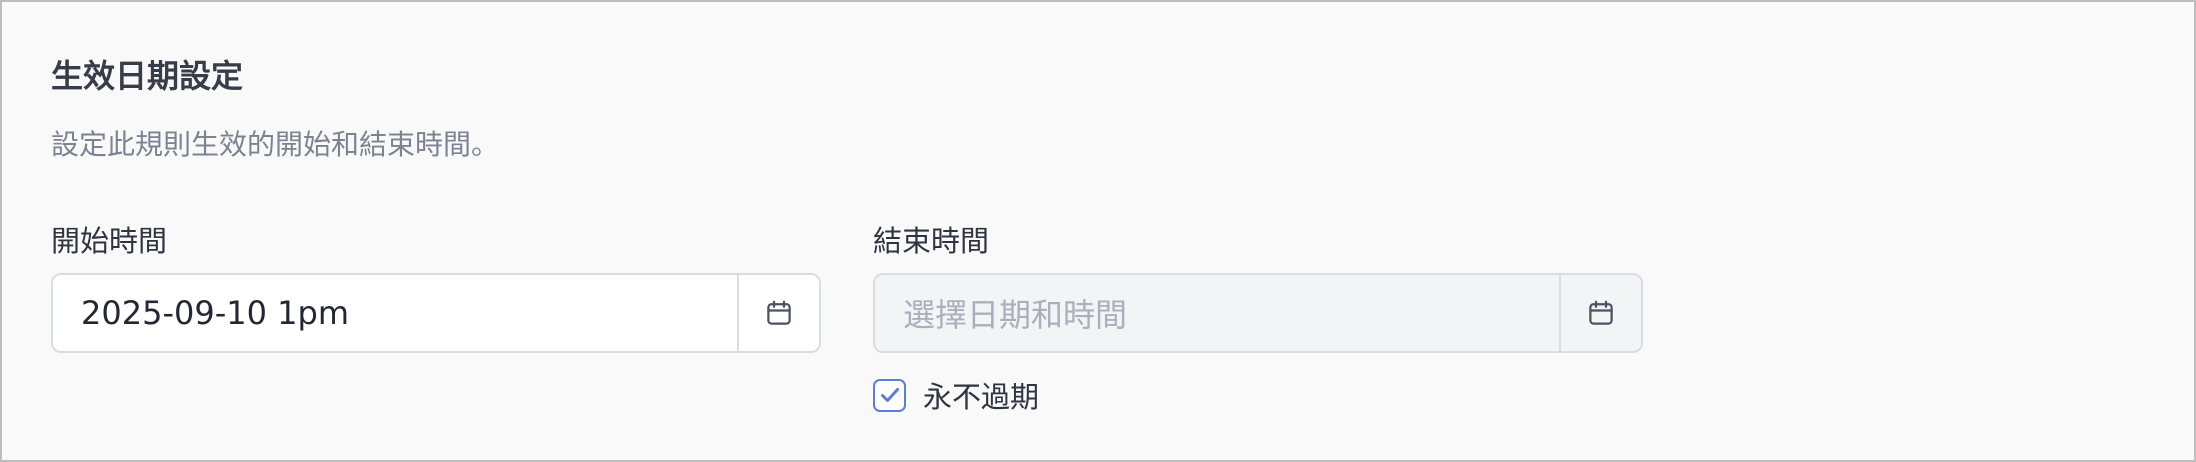 This screenshot has height=462, width=2196. Describe the element at coordinates (395, 313) in the screenshot. I see `start-time-input: 2025-09-10 1pm` at that location.